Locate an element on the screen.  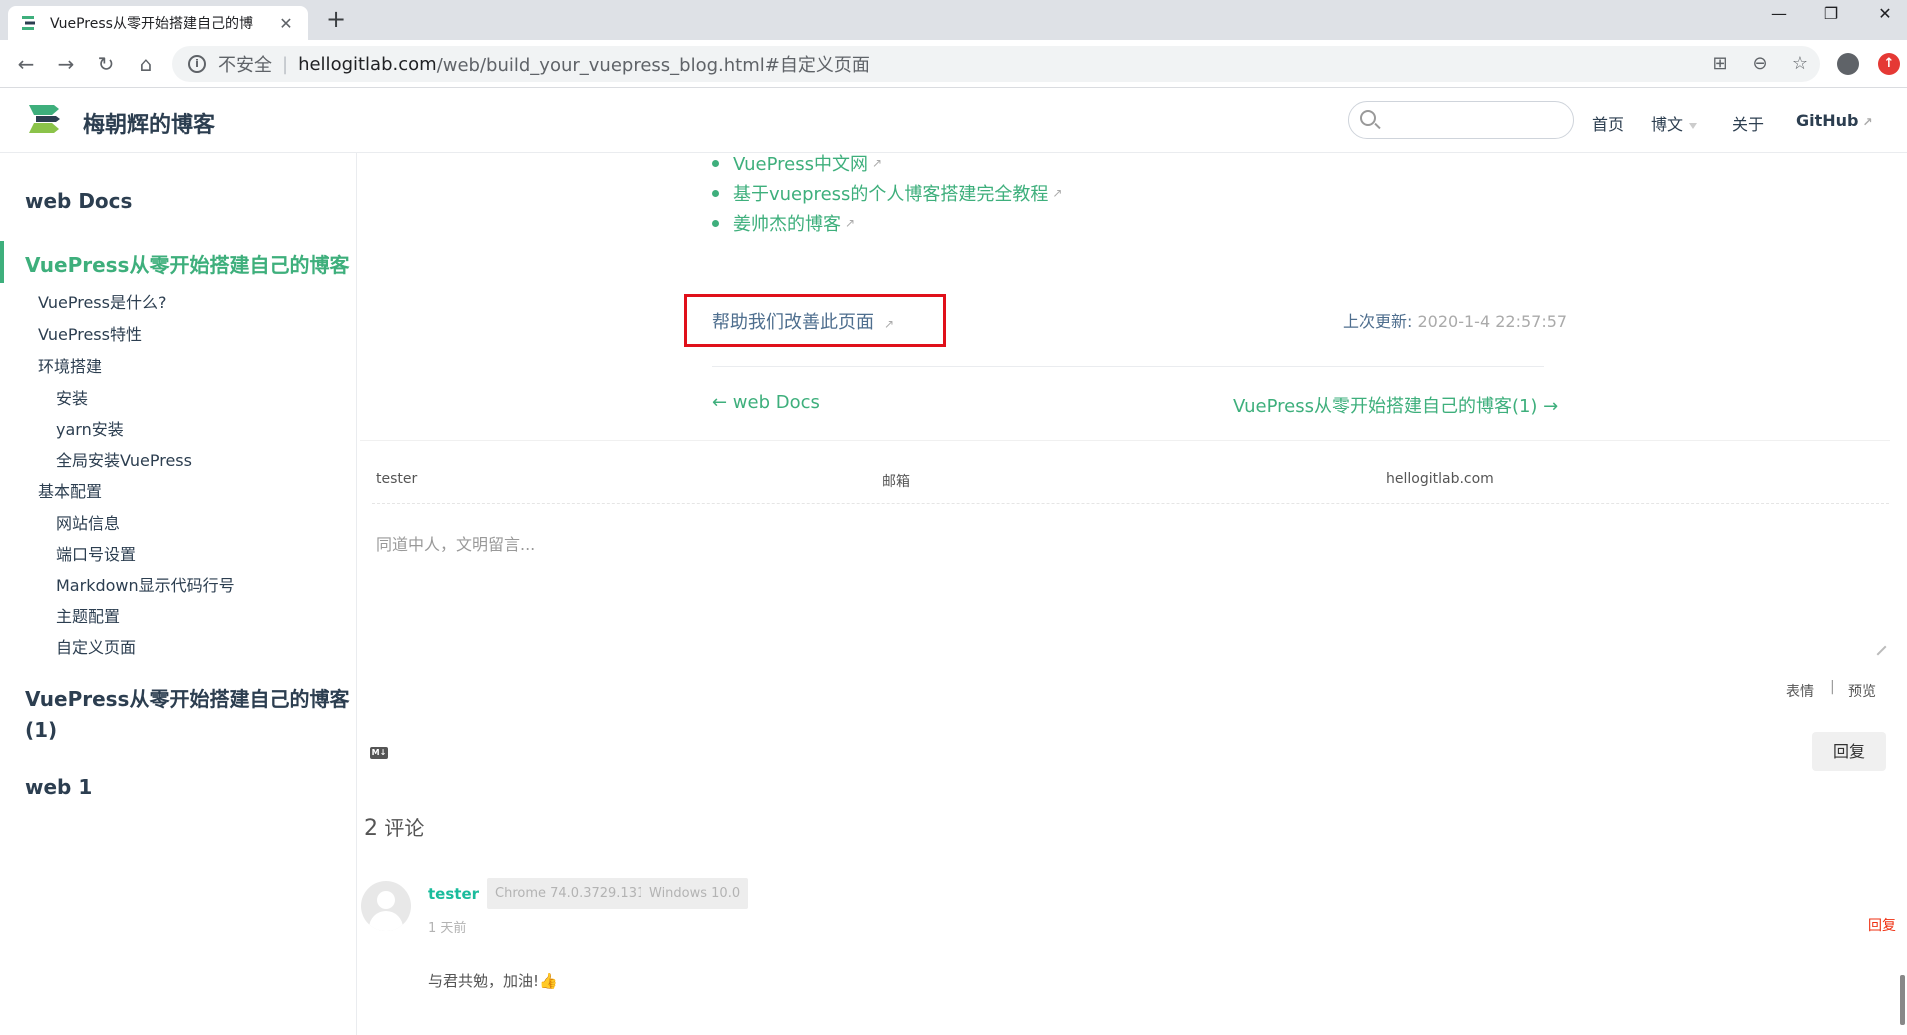
sidebar-group-vuepress-blog-1: VuePress从零开始搭建自己的博客 (1) is located at coordinates (187, 712).